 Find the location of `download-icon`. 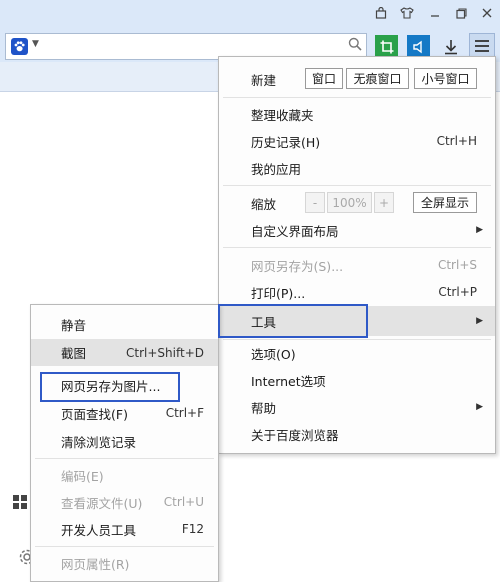

download-icon is located at coordinates (450, 46).